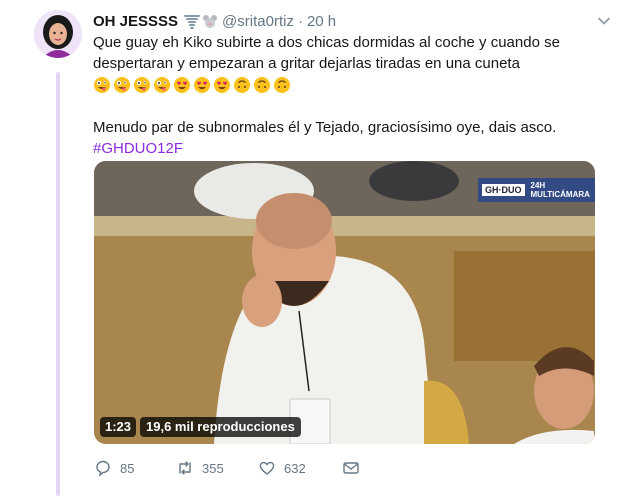 Image resolution: width=632 pixels, height=496 pixels. I want to click on chevron-down-icon, so click(604, 21).